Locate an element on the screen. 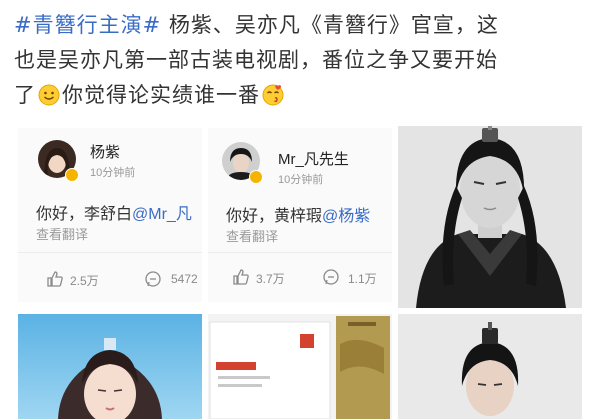  card-message: 你好，李舒白@Mr_凡 is located at coordinates (114, 212).